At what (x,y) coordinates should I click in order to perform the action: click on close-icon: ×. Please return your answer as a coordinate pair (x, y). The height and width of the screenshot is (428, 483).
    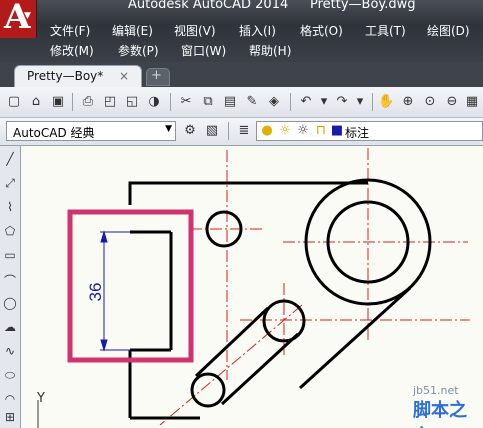
    Looking at the image, I should click on (124, 76).